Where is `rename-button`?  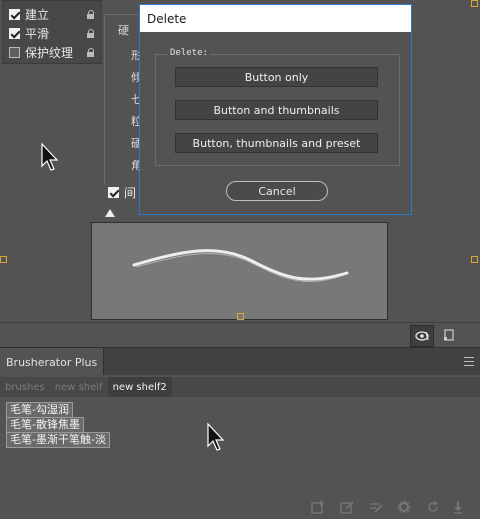
rename-button is located at coordinates (376, 507).